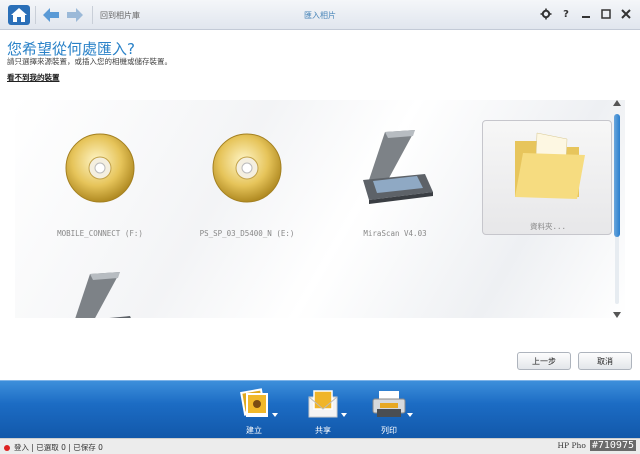 The height and width of the screenshot is (454, 640). Describe the element at coordinates (566, 14) in the screenshot. I see `help-icon: ?` at that location.